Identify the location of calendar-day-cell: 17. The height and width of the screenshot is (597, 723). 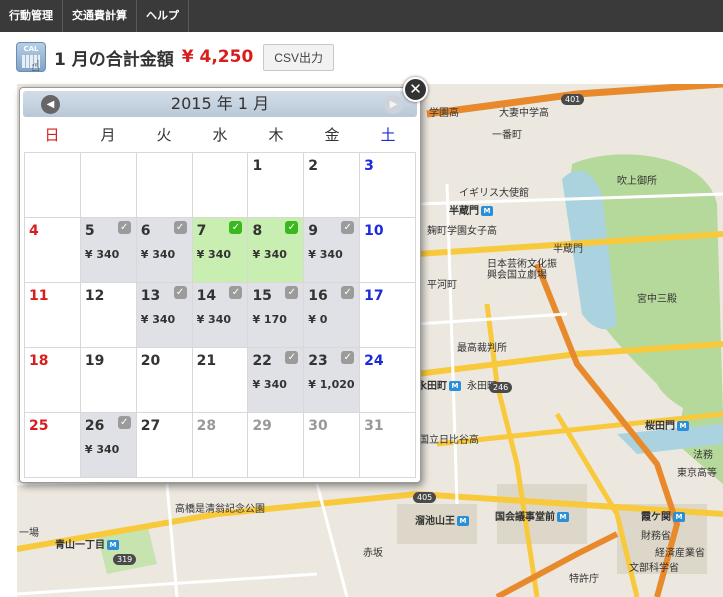
(388, 315).